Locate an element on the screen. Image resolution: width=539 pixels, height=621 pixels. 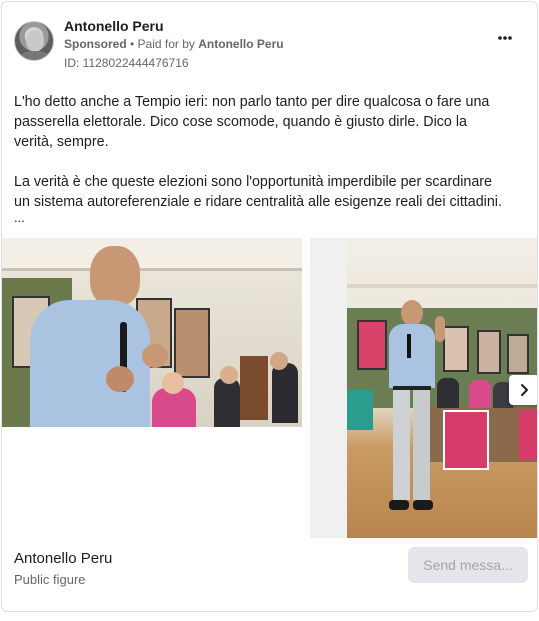
sponsored-line: Sponsored • Paid for by Antonello Peru is located at coordinates (174, 44).